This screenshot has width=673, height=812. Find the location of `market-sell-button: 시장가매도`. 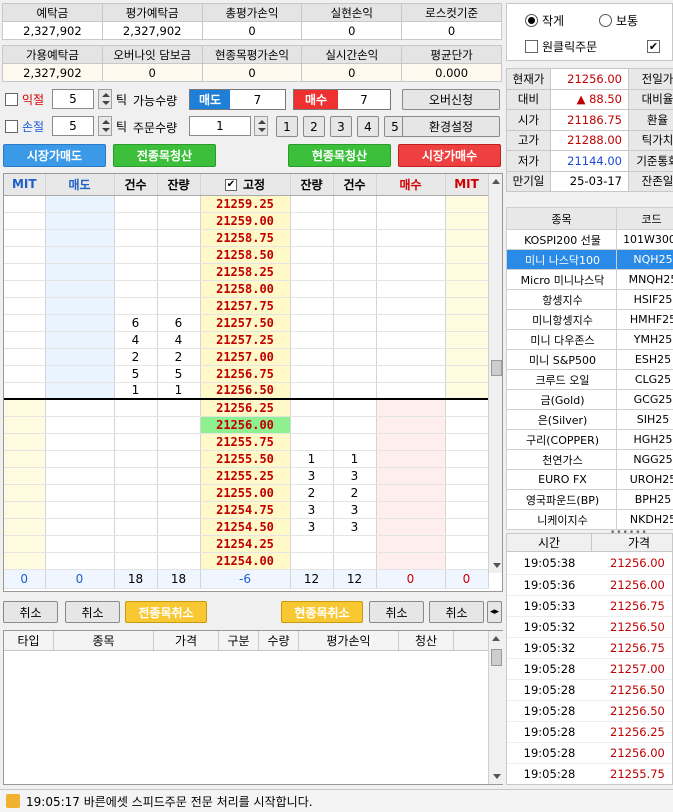

market-sell-button: 시장가매도 is located at coordinates (54, 155).